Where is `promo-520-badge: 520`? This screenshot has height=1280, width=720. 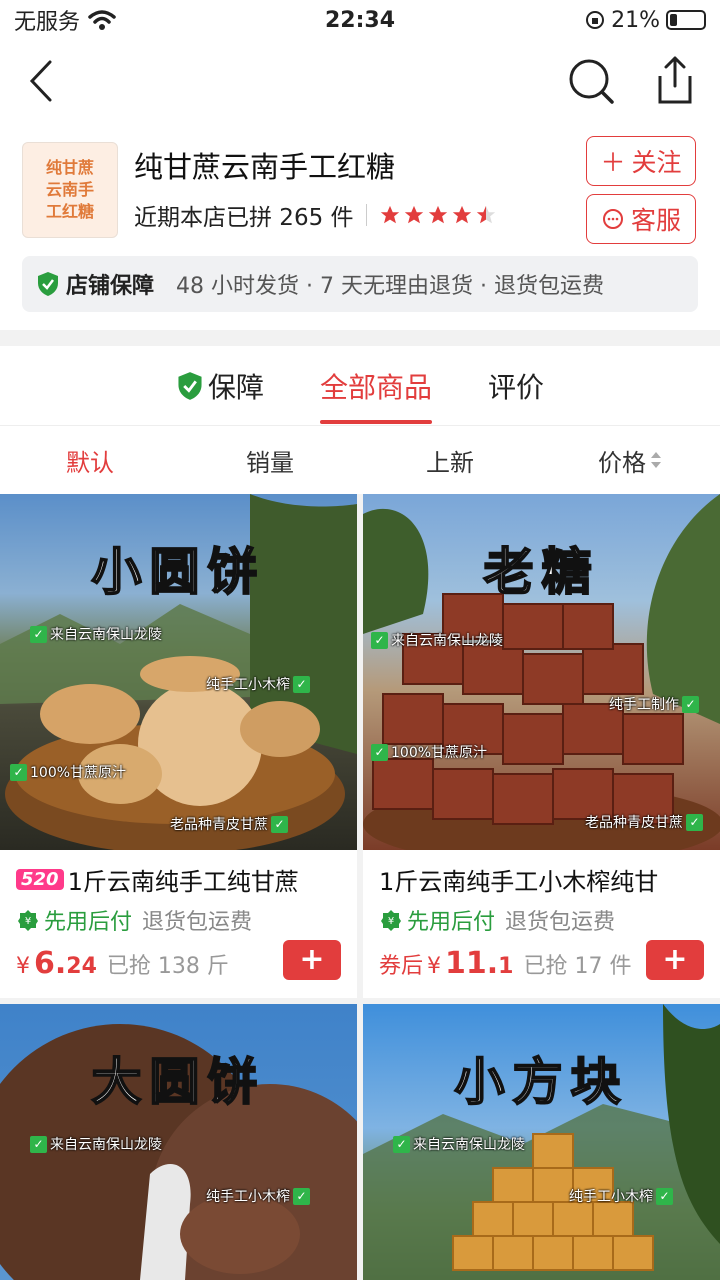 promo-520-badge: 520 is located at coordinates (40, 879).